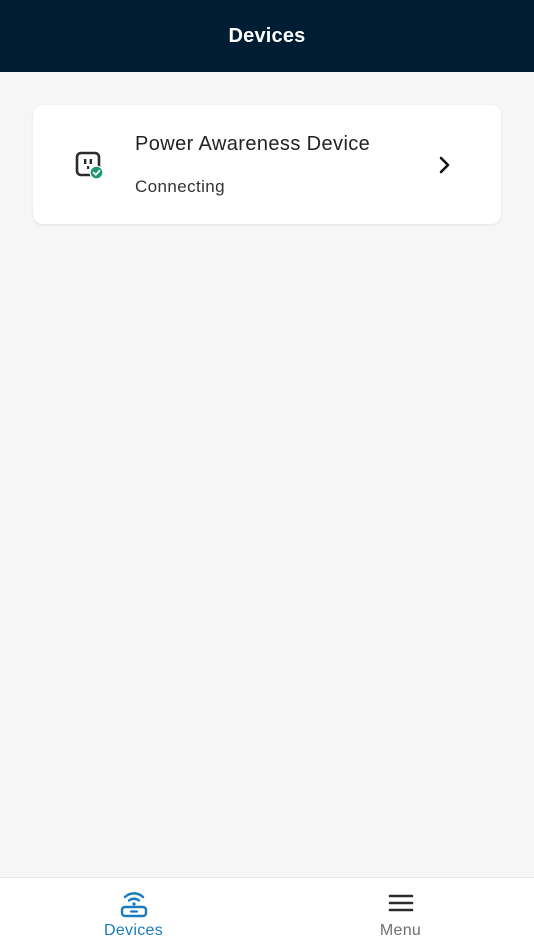  What do you see at coordinates (400, 903) in the screenshot?
I see `hamburger-menu-icon` at bounding box center [400, 903].